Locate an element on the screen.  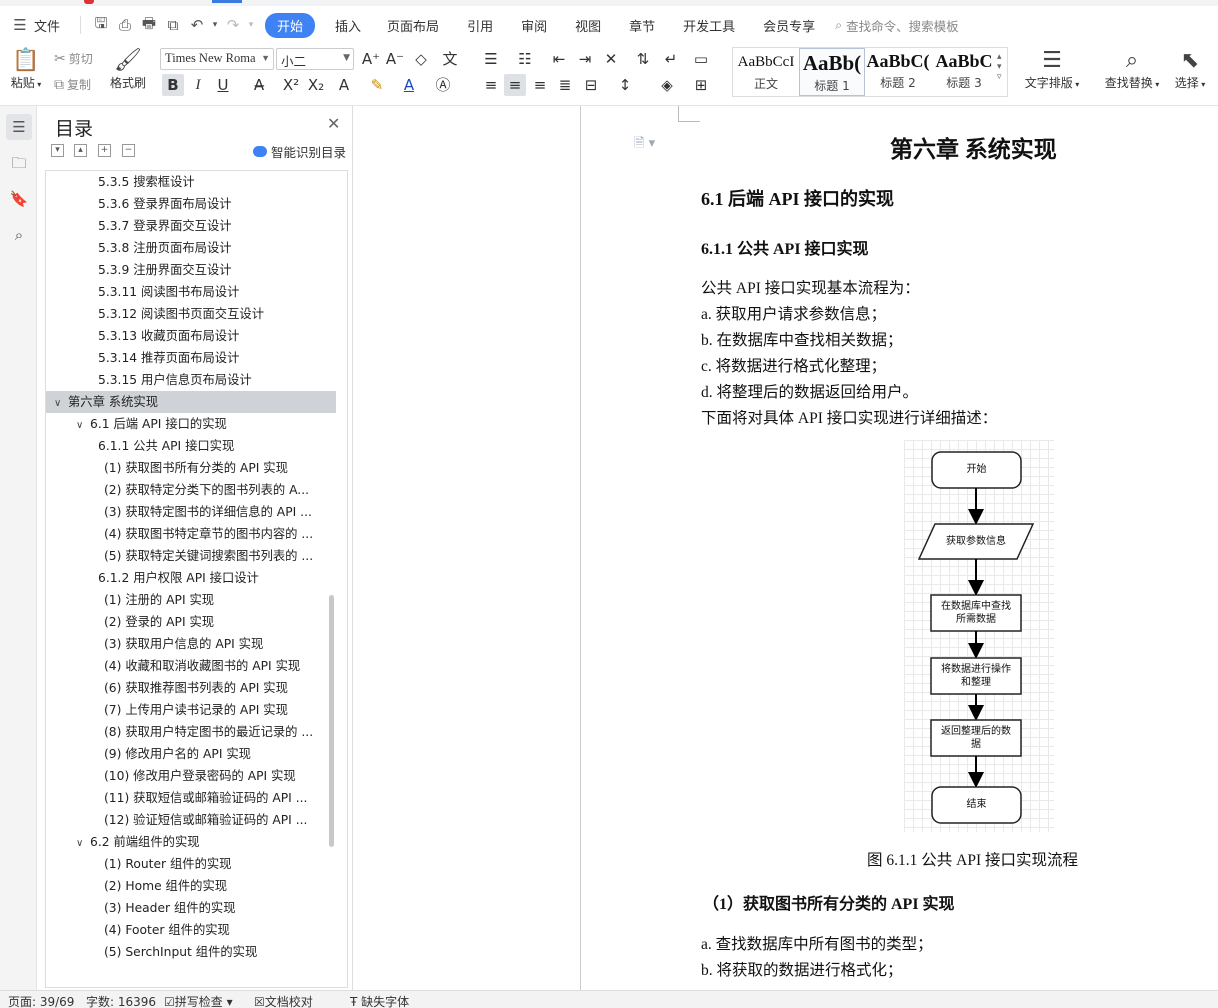
collapse-all-icon: ▾ is located at coordinates (57, 150).